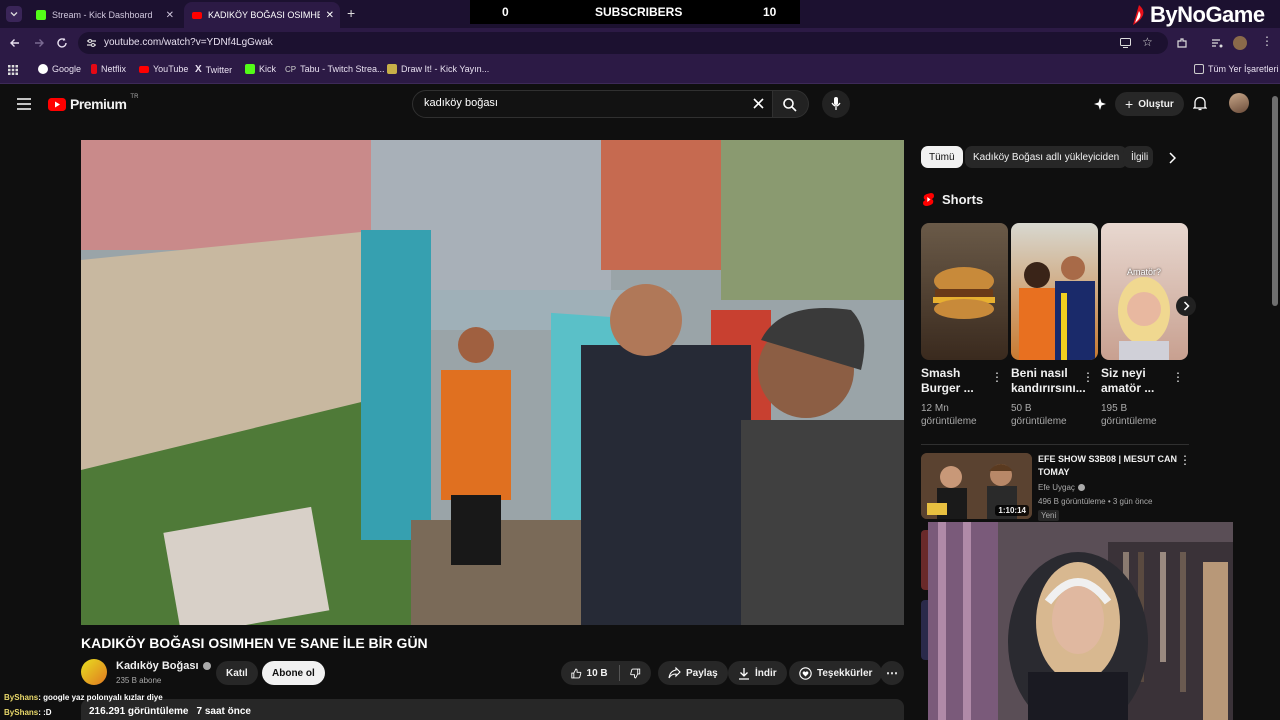 The width and height of the screenshot is (1280, 720). I want to click on tab-title: KADIKÖY BOĞASI OSIMHEN VE, so click(264, 15).